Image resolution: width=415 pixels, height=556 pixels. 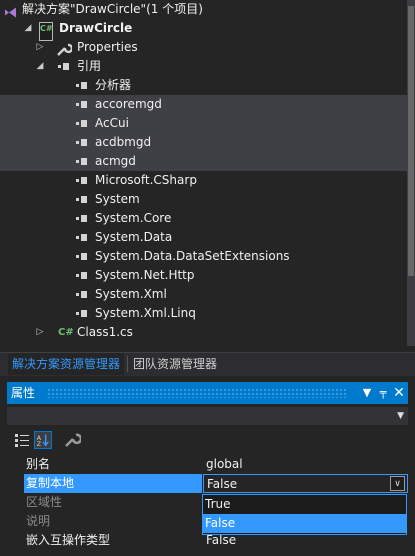 I want to click on reference-item: accoremgd, so click(x=203, y=104).